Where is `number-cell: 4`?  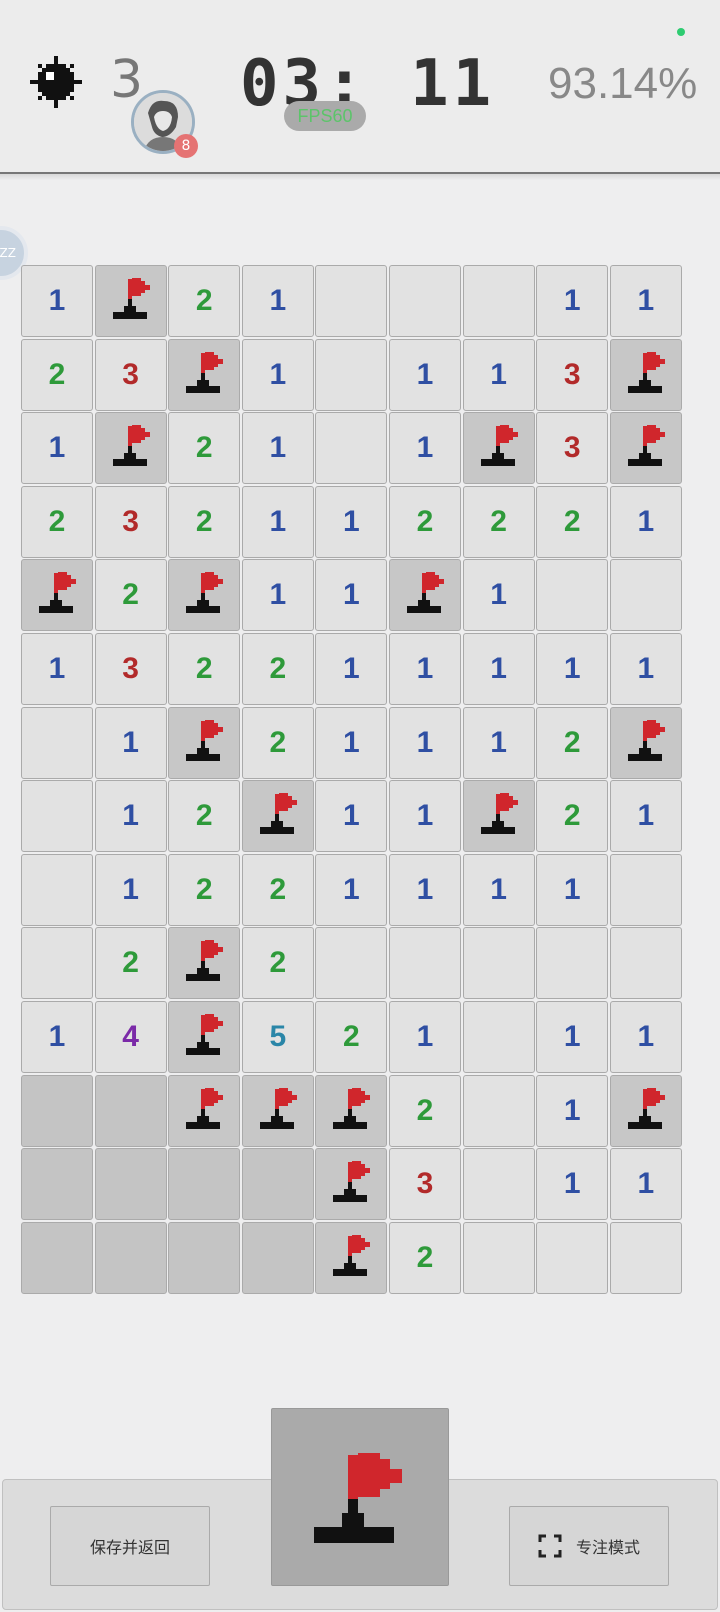
number-cell: 4 is located at coordinates (130, 1037).